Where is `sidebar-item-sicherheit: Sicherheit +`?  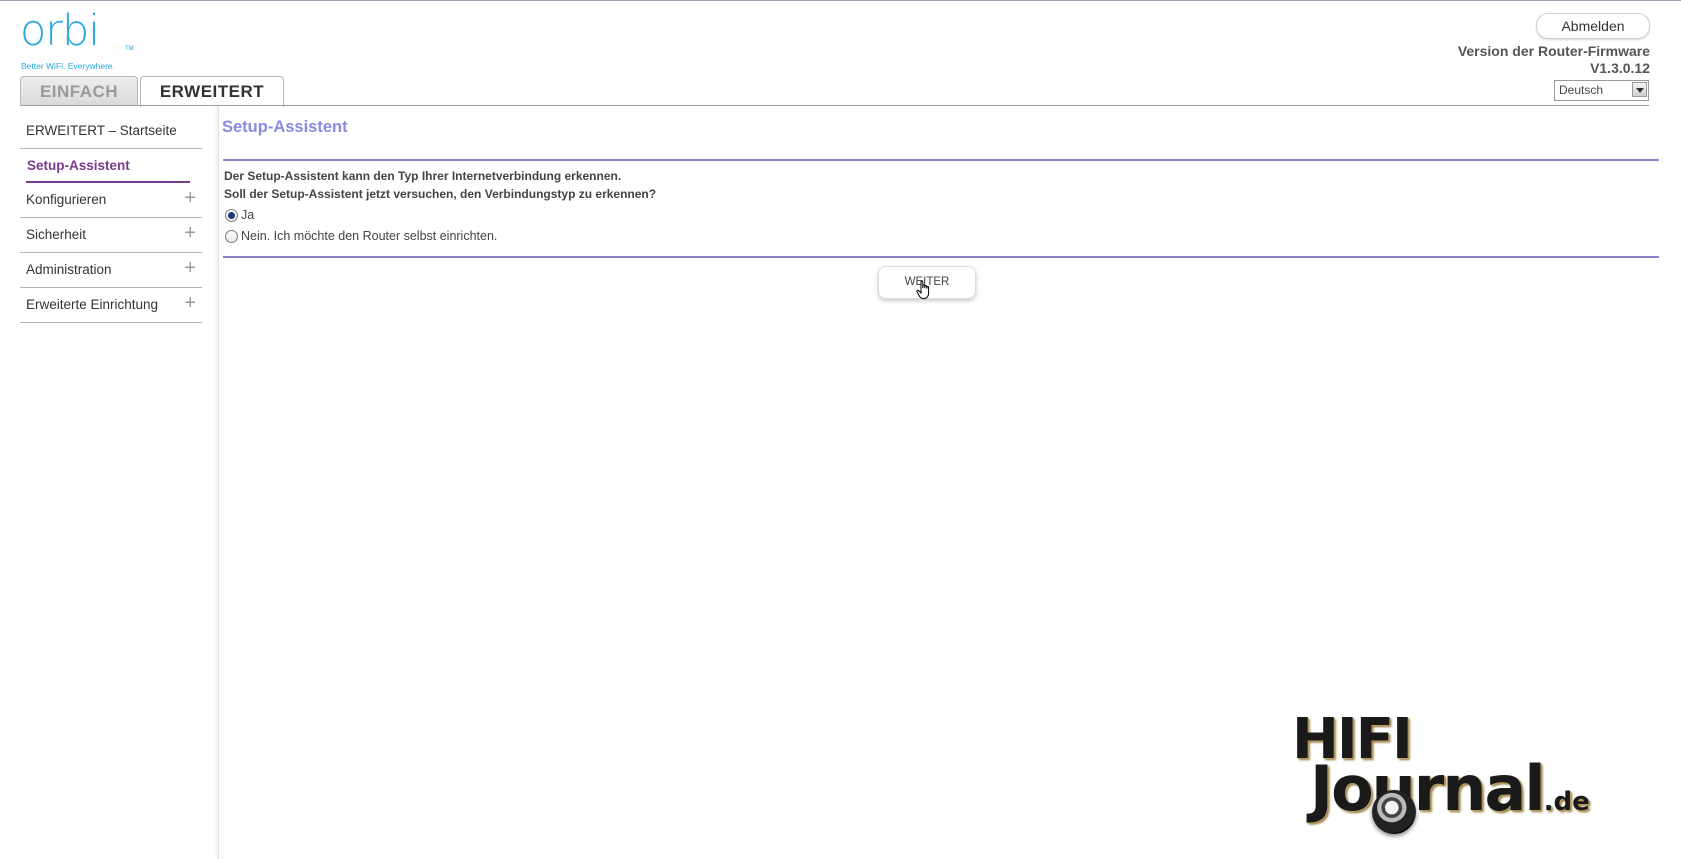 sidebar-item-sicherheit: Sicherheit + is located at coordinates (111, 235).